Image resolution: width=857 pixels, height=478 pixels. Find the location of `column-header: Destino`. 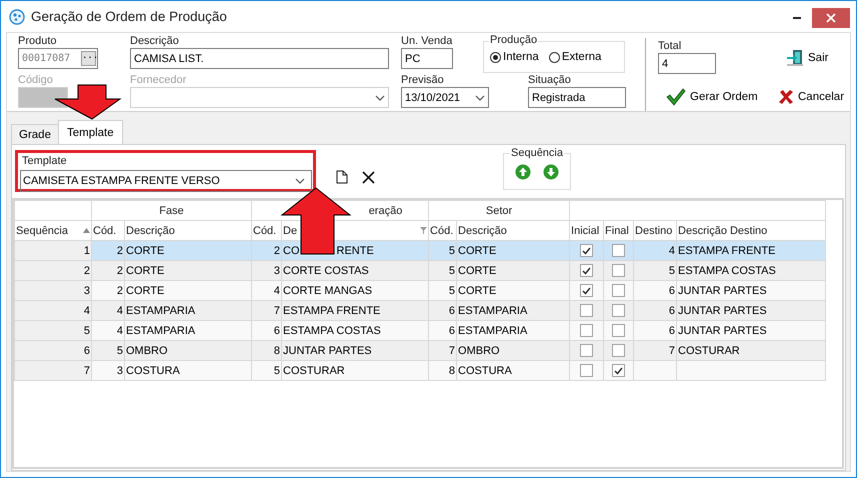

column-header: Destino is located at coordinates (655, 230).